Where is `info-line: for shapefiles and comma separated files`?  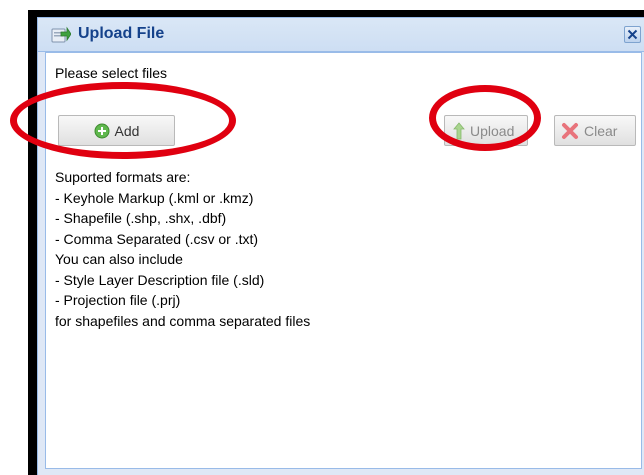
info-line: for shapefiles and comma separated files is located at coordinates (183, 320).